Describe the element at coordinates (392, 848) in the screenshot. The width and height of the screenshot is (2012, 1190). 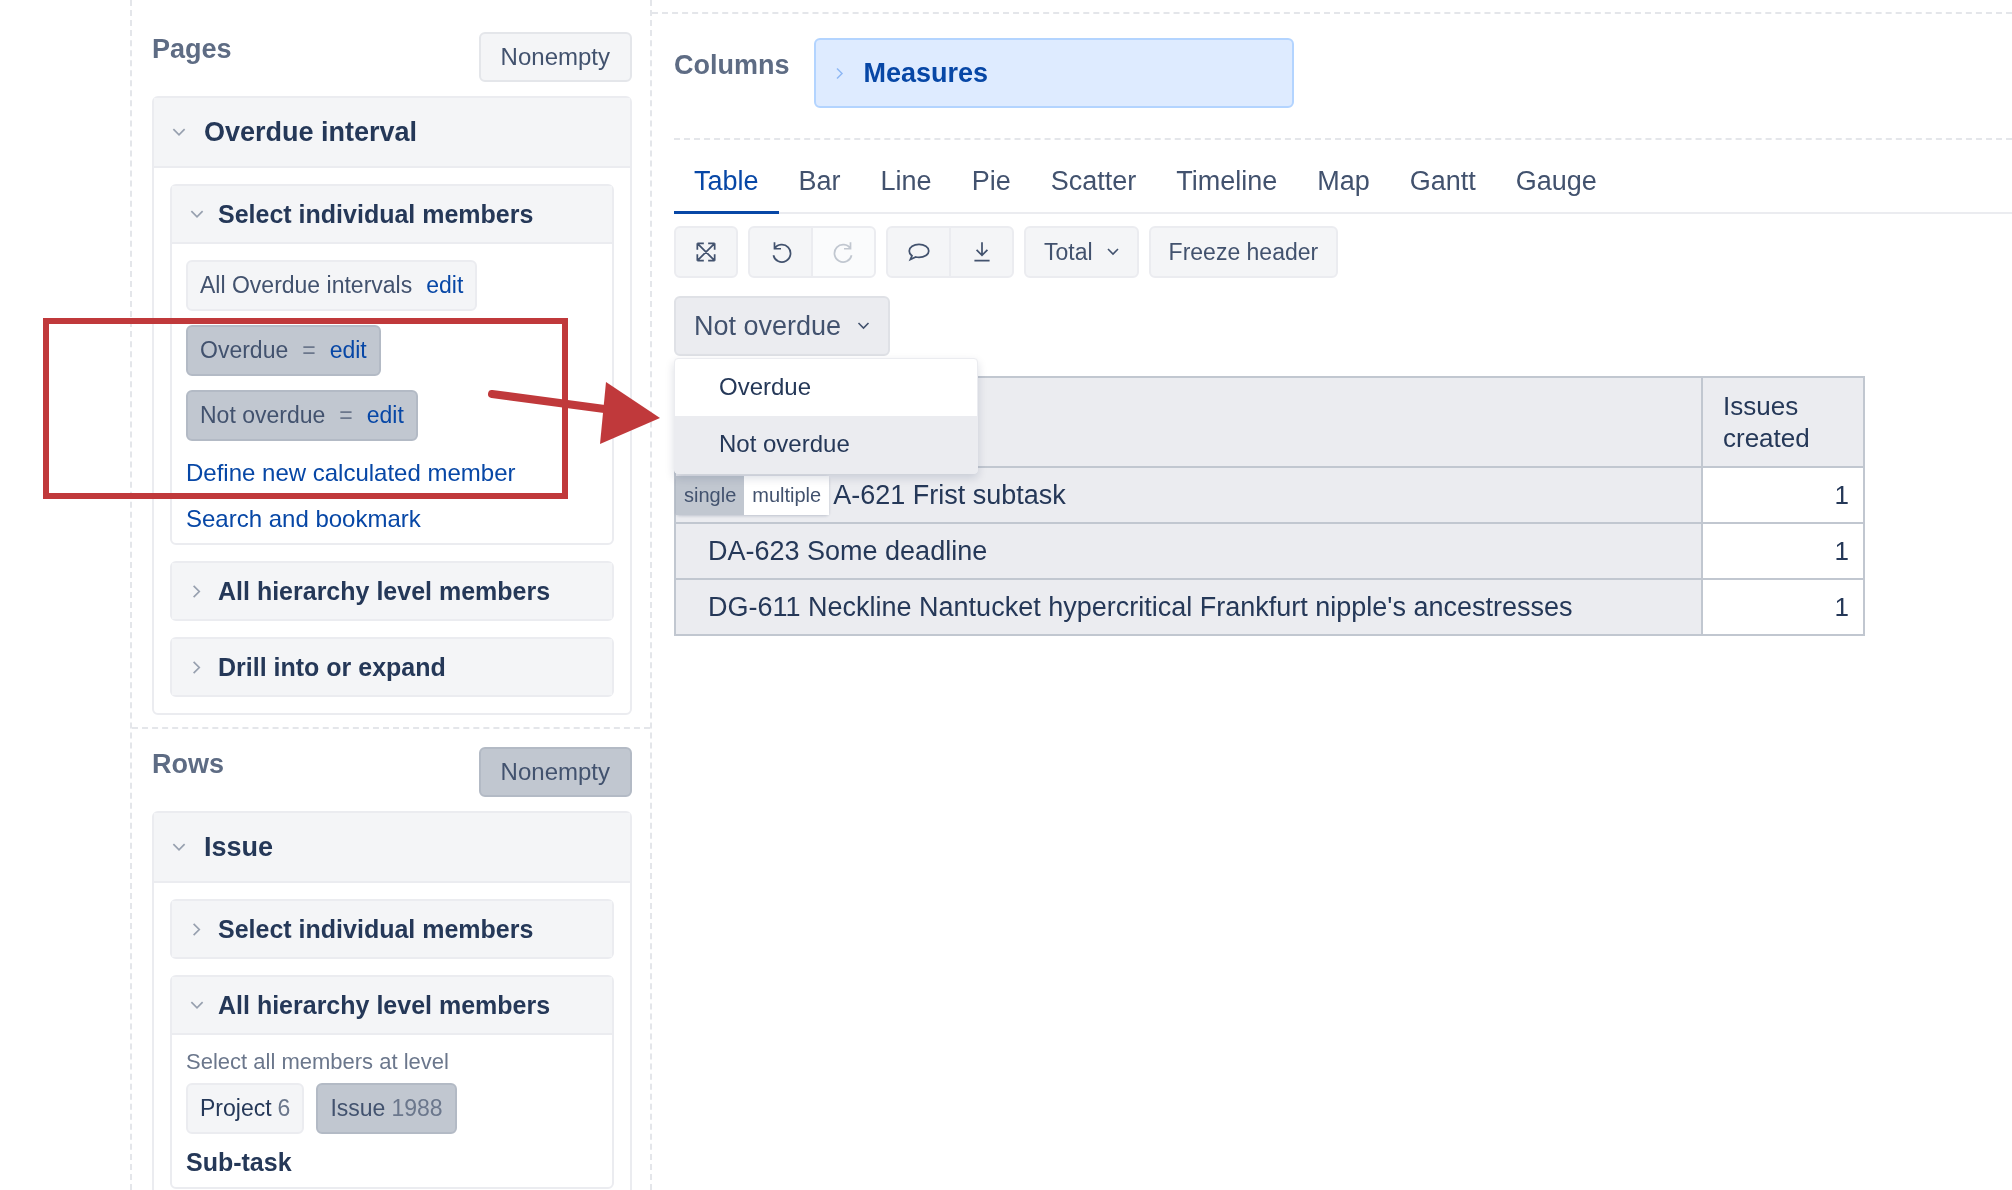
I see `dimension-header: Issue` at that location.